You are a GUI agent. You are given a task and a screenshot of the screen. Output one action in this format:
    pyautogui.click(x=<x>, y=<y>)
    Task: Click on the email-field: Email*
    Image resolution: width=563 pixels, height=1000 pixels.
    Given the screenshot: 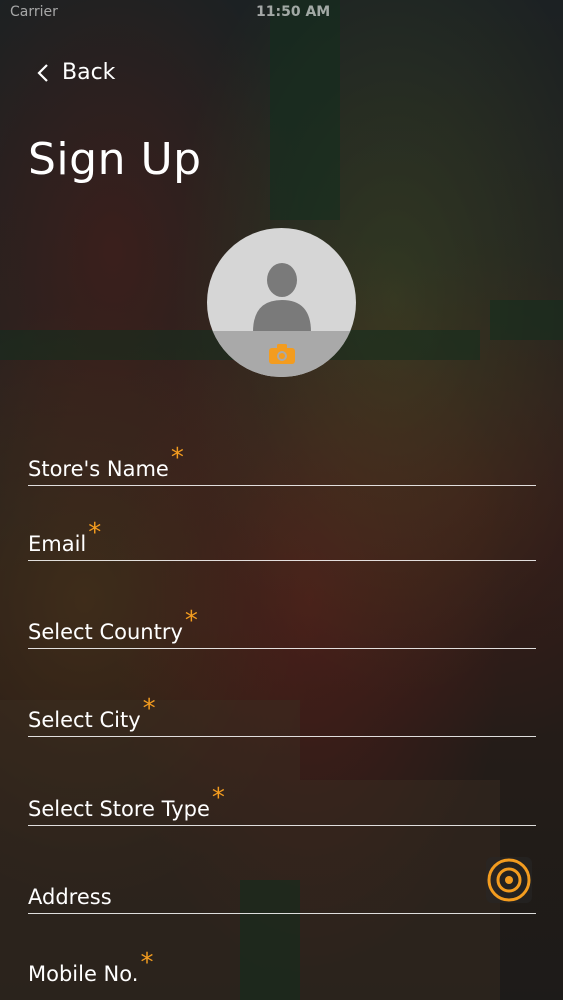 What is the action you would take?
    pyautogui.click(x=282, y=539)
    